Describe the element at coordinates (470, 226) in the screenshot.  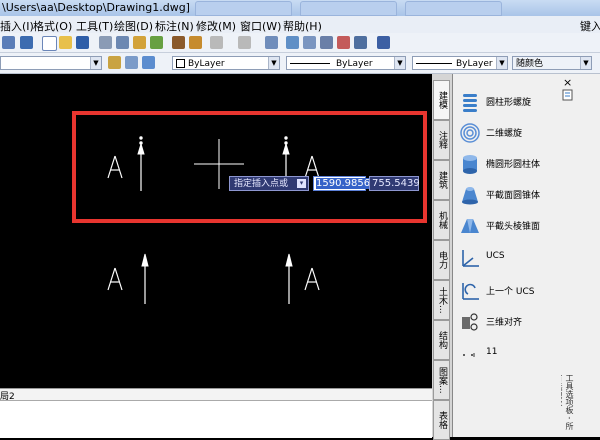
I see `frustum-pyramid-icon` at that location.